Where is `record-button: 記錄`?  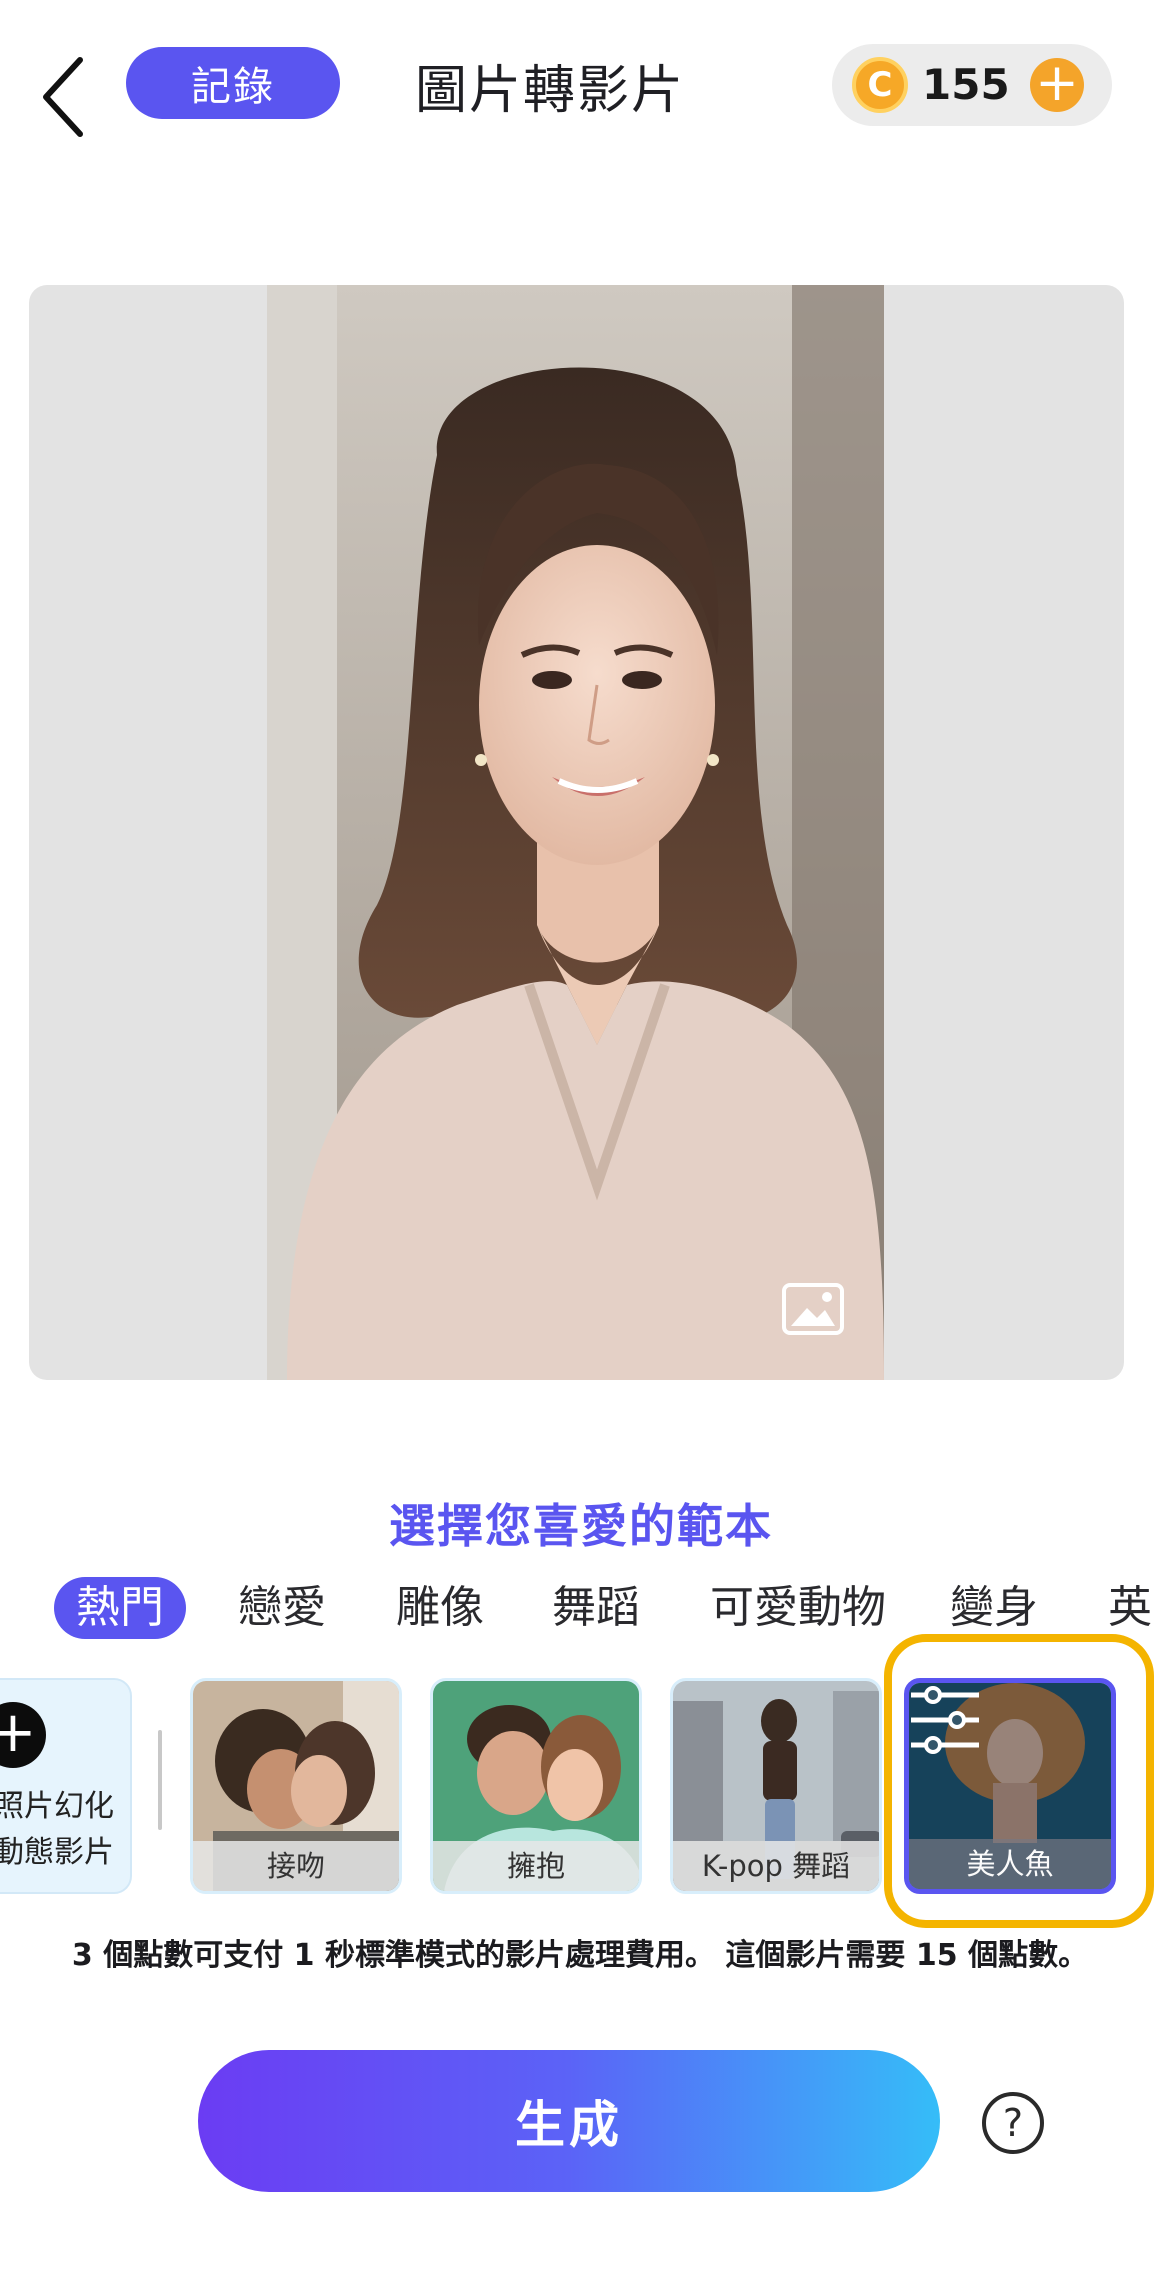 record-button: 記錄 is located at coordinates (233, 83).